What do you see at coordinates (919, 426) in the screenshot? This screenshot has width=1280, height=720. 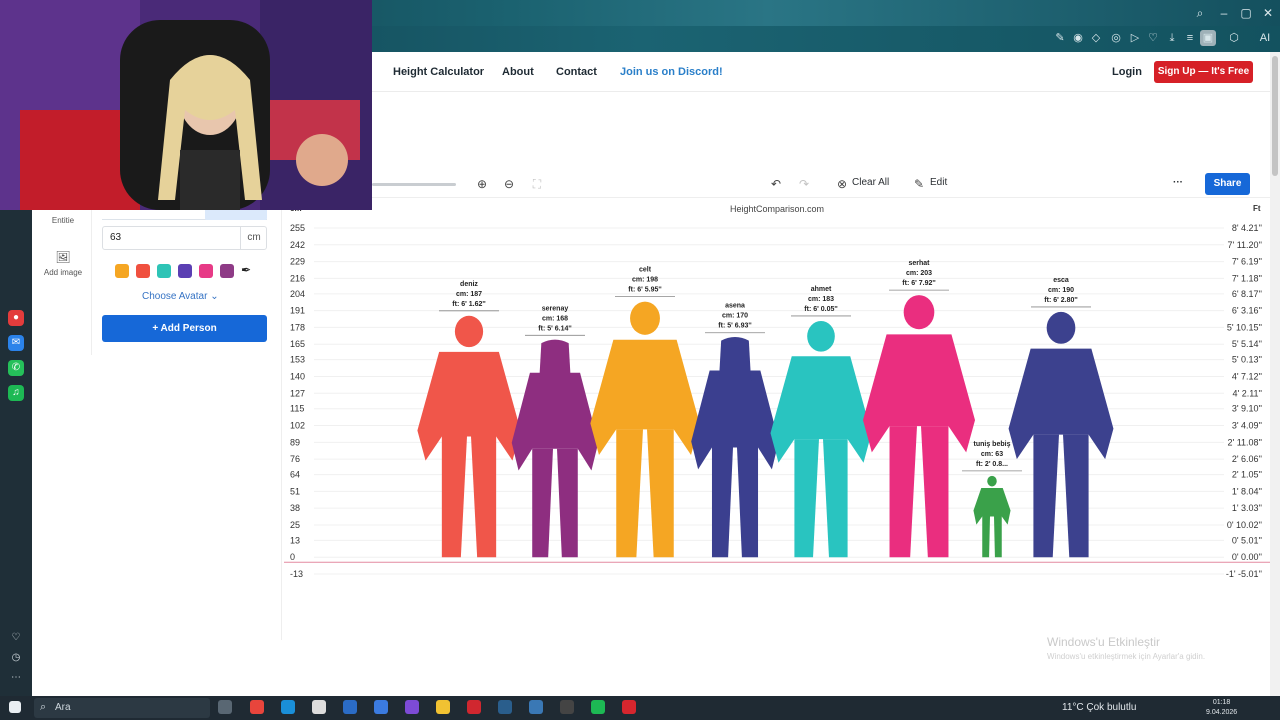 I see `person-figure-serhat` at bounding box center [919, 426].